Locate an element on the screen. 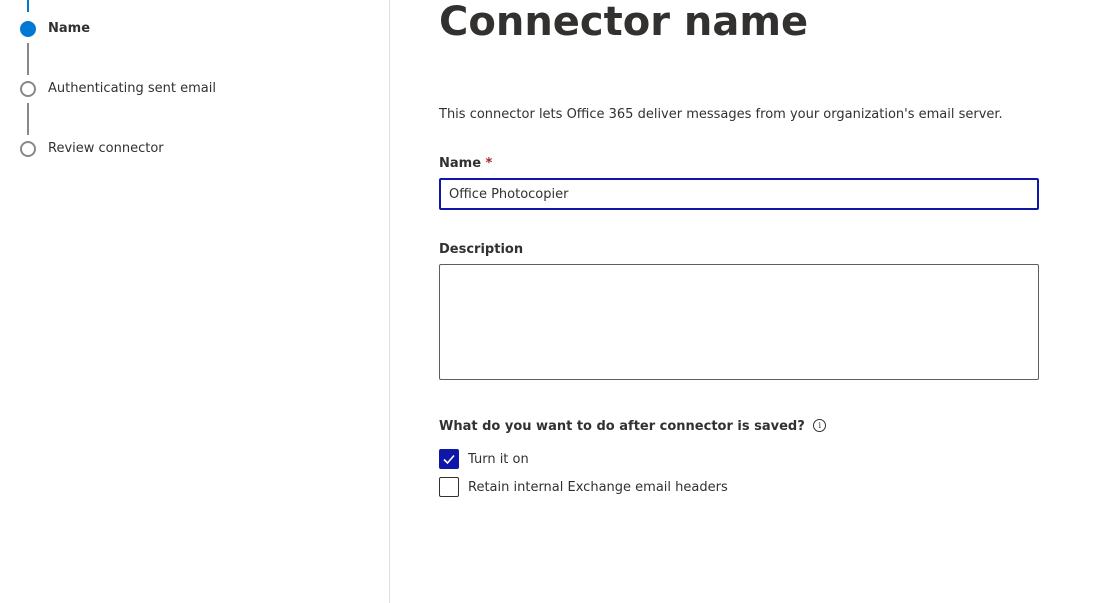  checkmark-icon is located at coordinates (449, 459).